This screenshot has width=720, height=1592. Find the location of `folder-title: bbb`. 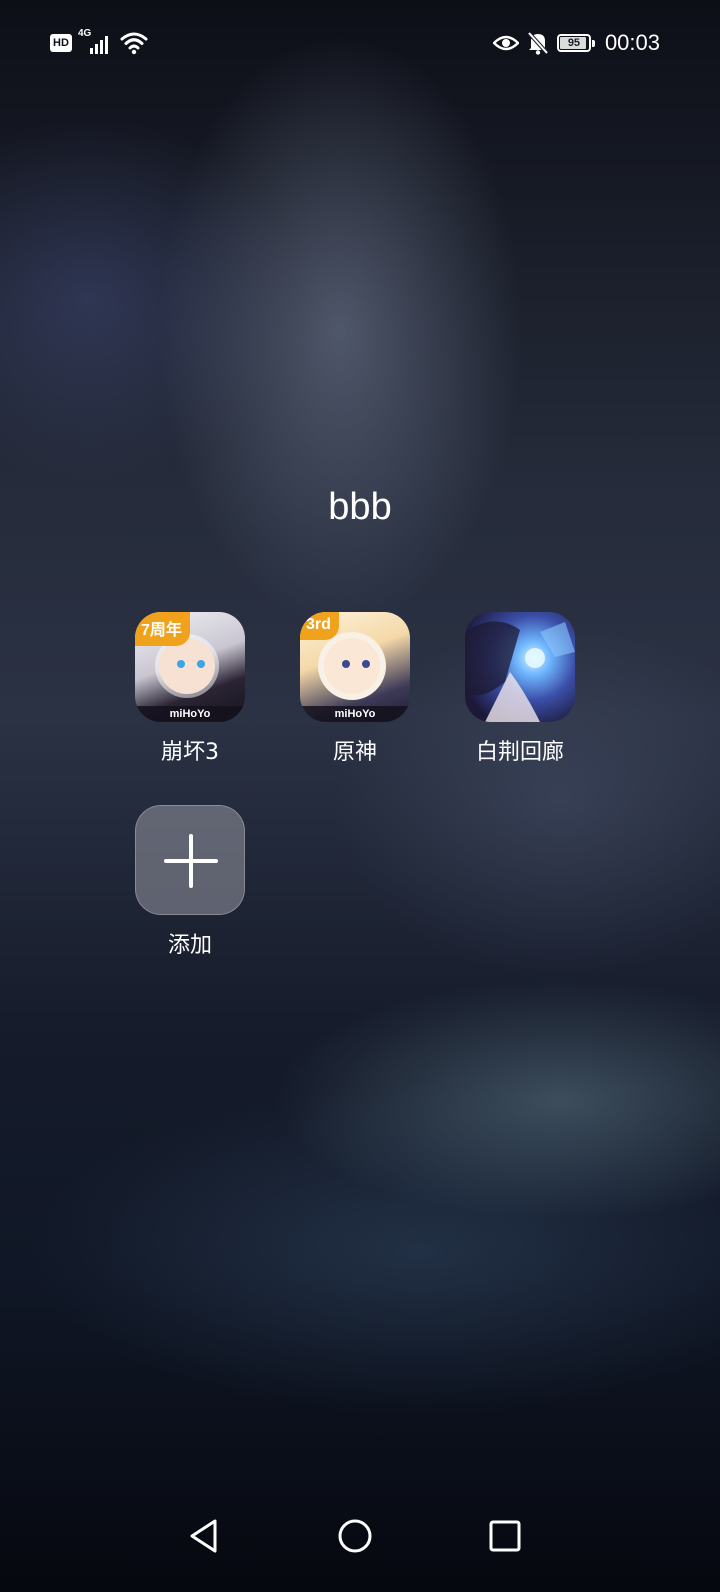

folder-title: bbb is located at coordinates (360, 507).